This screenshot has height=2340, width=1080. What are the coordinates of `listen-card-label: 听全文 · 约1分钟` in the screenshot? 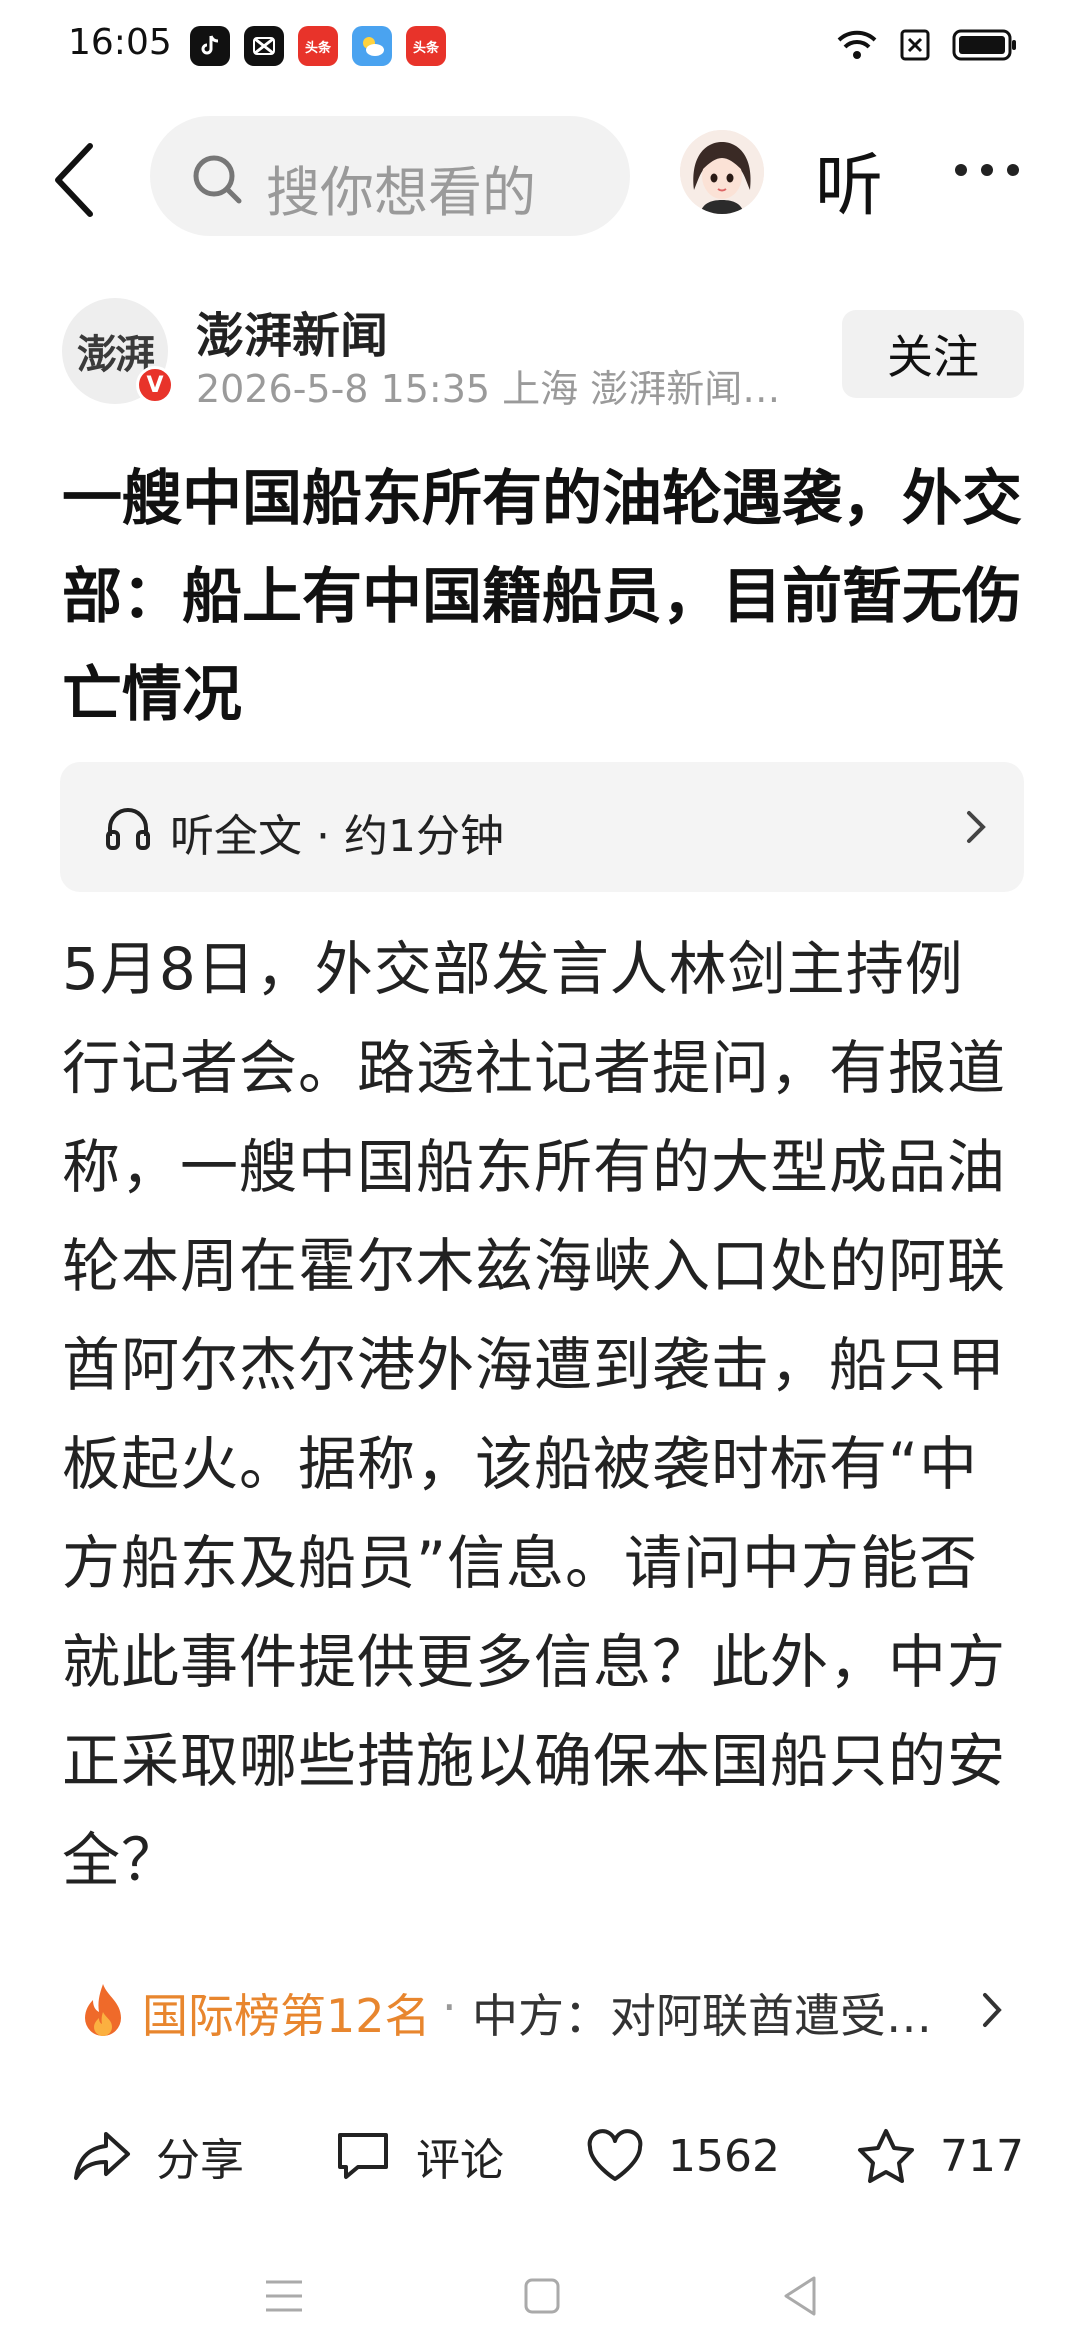 It's located at (337, 836).